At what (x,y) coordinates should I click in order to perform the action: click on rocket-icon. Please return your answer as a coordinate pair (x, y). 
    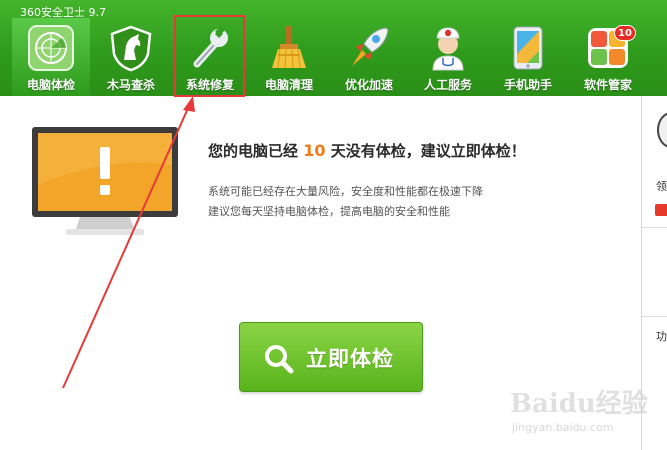
    Looking at the image, I should click on (370, 46).